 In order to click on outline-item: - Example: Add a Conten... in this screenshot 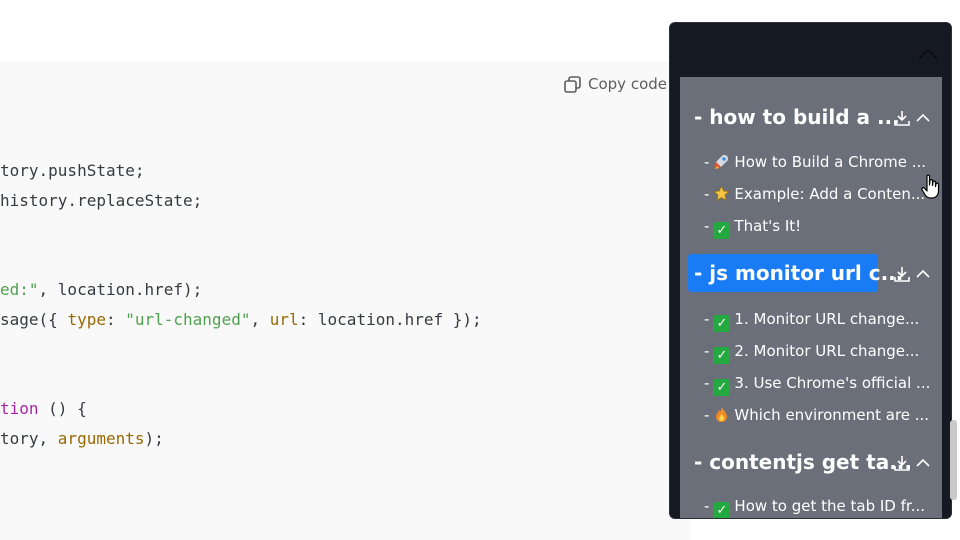, I will do `click(814, 194)`.